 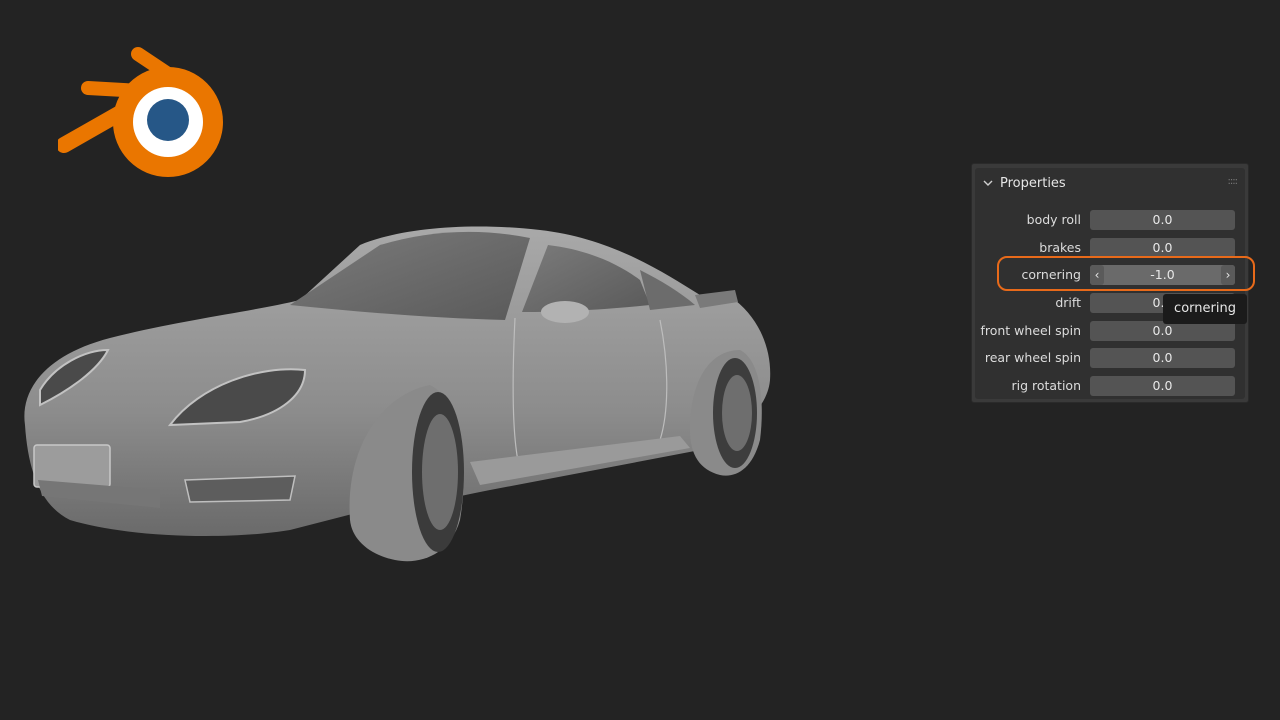 What do you see at coordinates (1030, 330) in the screenshot?
I see `property-label: front wheel spin` at bounding box center [1030, 330].